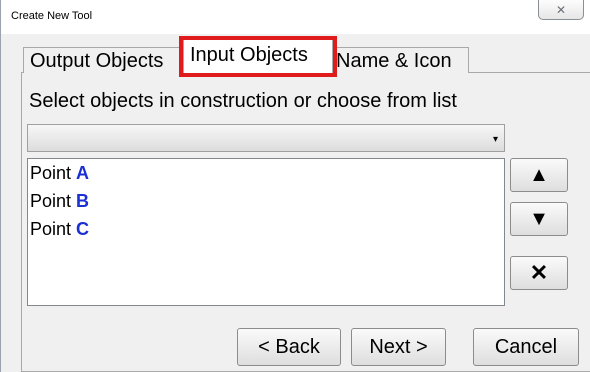 The height and width of the screenshot is (372, 590). Describe the element at coordinates (266, 138) in the screenshot. I see `object-select-dropdown: ▾` at that location.